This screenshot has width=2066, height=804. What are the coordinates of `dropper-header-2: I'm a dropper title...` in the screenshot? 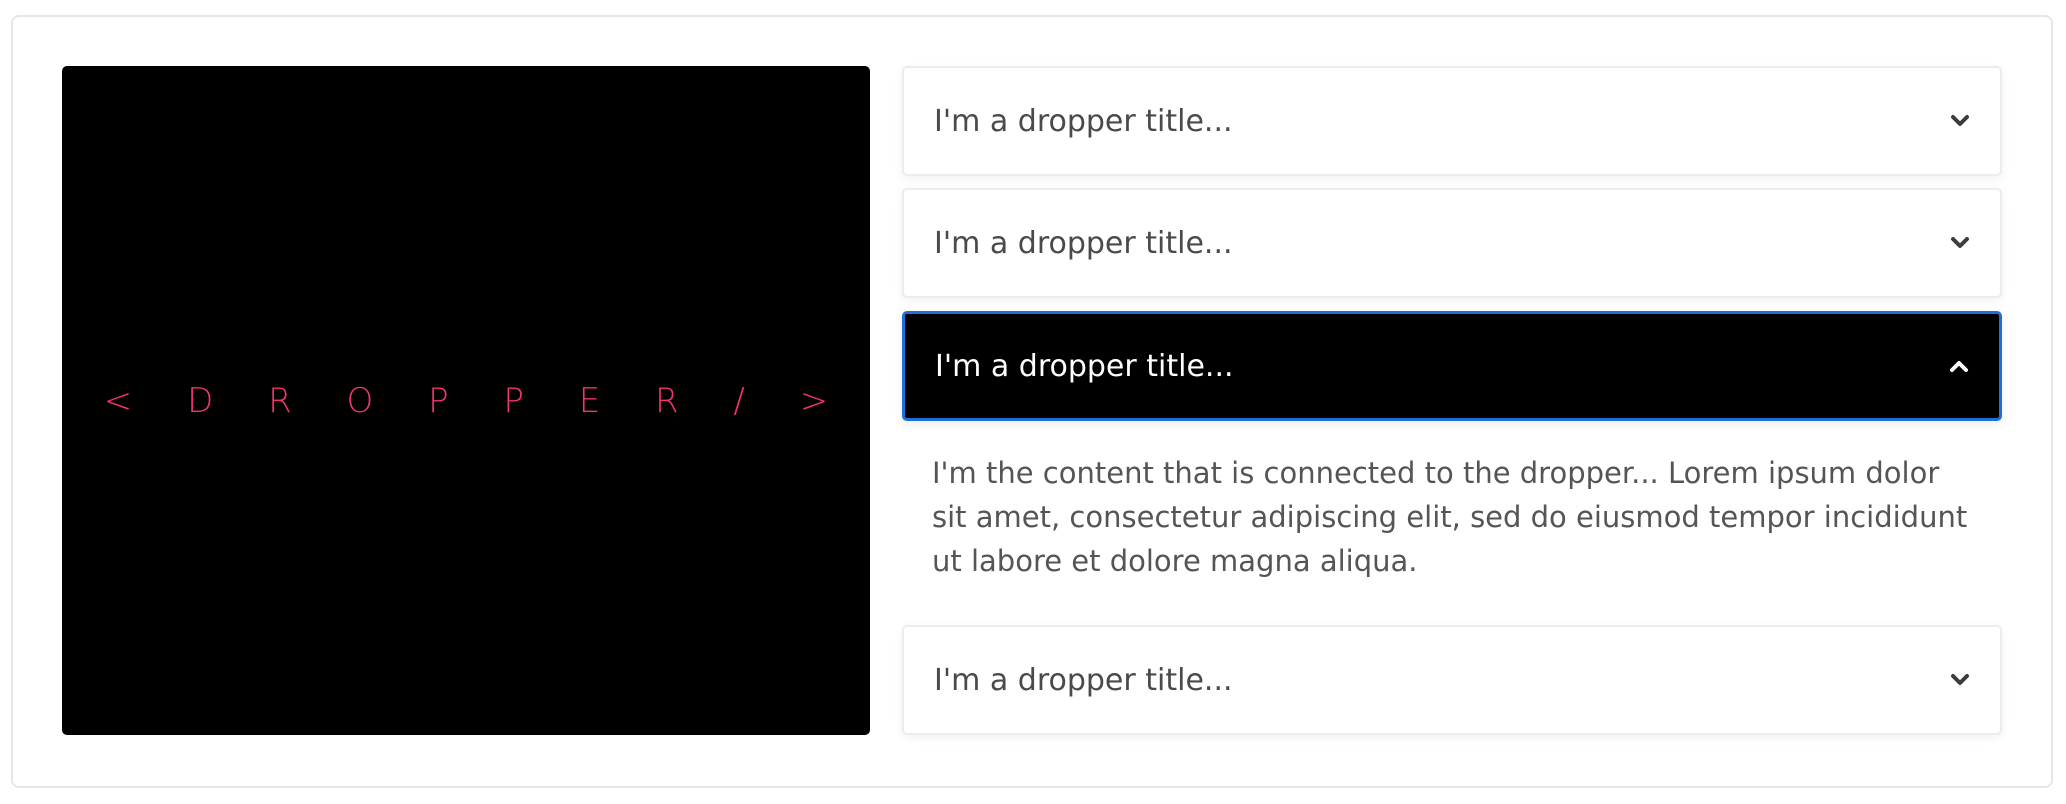 It's located at (1452, 243).